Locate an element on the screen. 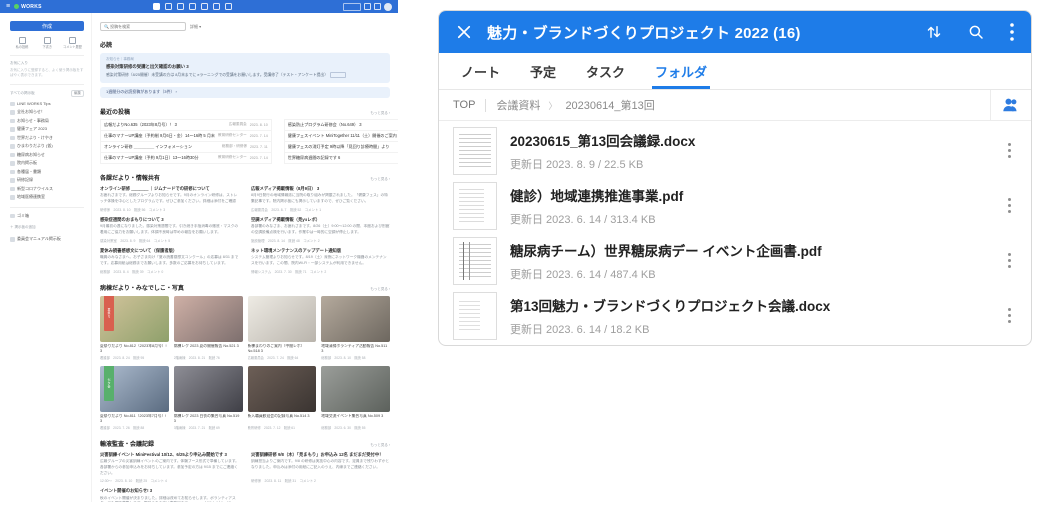 This screenshot has height=526, width=1048. board-list-item: LINE WORKS Tips is located at coordinates (47, 104).